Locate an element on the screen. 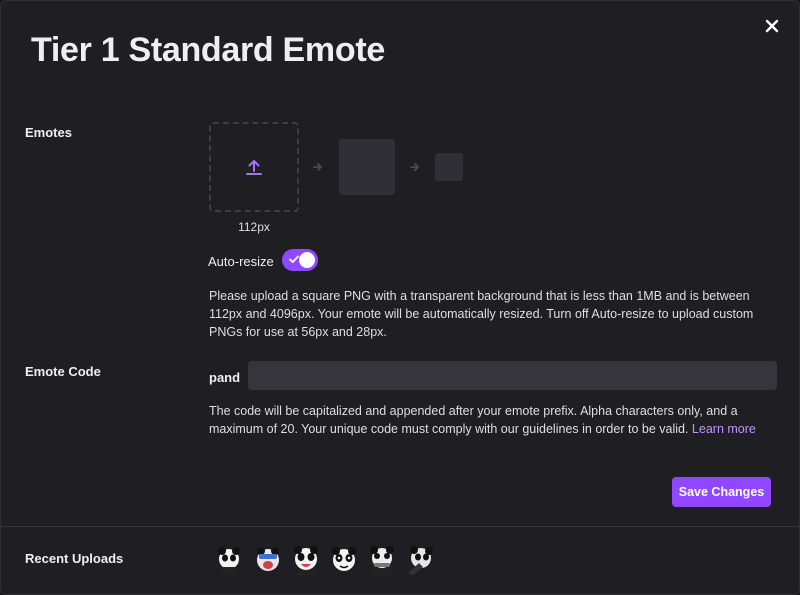  learn-more-link: Learn more is located at coordinates (724, 429).